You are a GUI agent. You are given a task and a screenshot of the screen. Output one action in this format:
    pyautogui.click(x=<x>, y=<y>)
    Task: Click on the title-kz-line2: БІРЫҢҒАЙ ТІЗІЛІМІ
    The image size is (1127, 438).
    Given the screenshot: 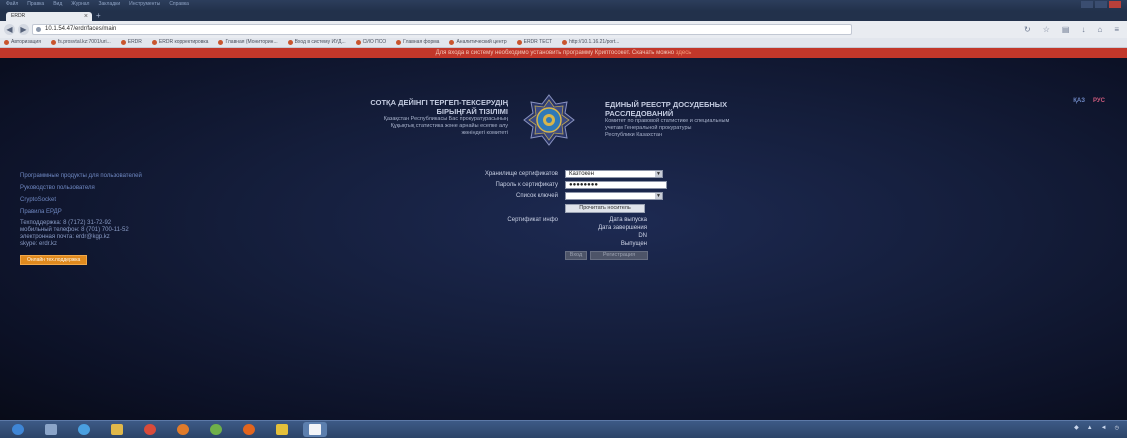 What is the action you would take?
    pyautogui.click(x=472, y=111)
    